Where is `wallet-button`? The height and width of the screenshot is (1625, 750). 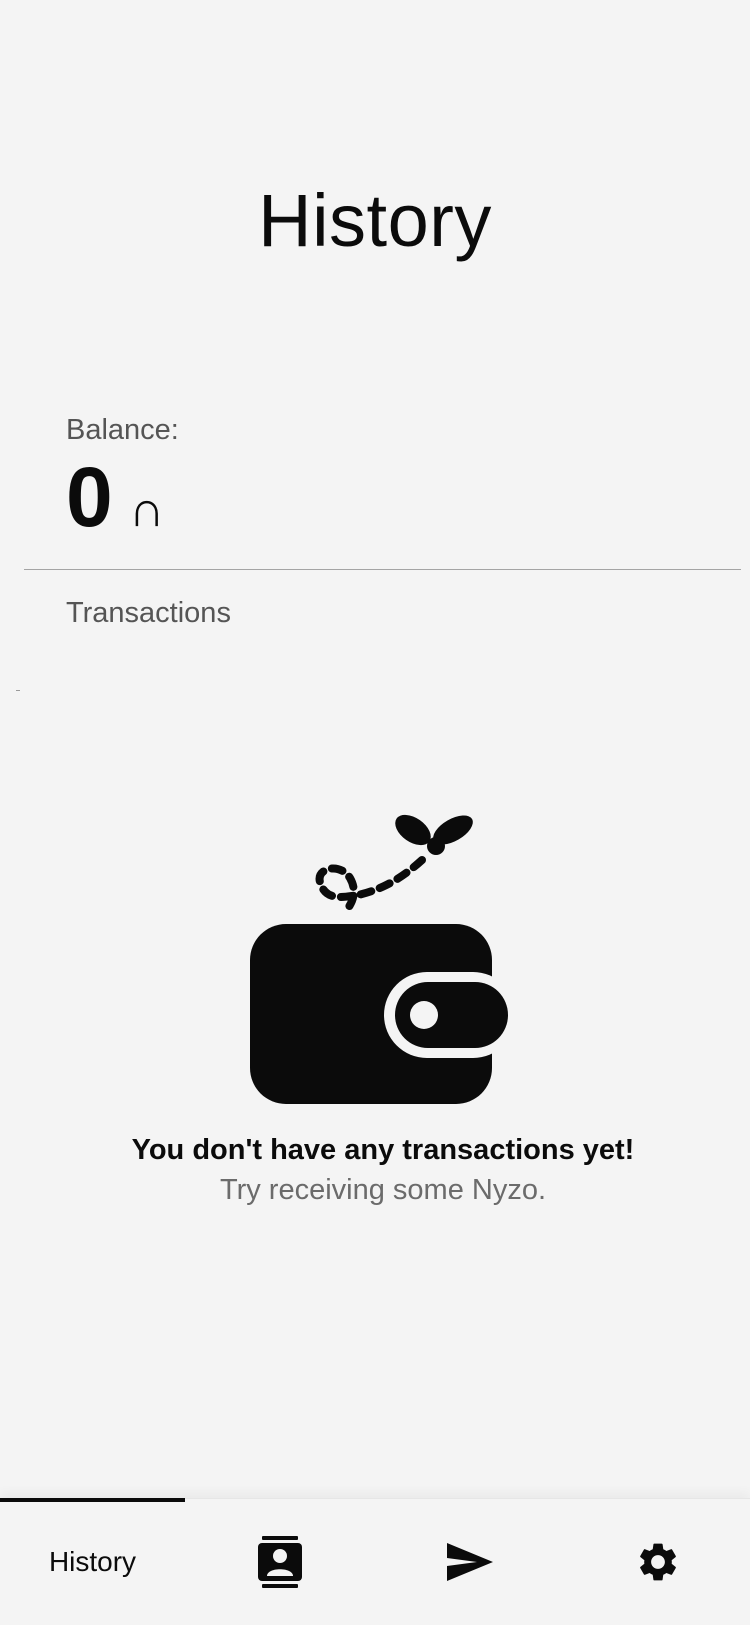 wallet-button is located at coordinates (424, 1015).